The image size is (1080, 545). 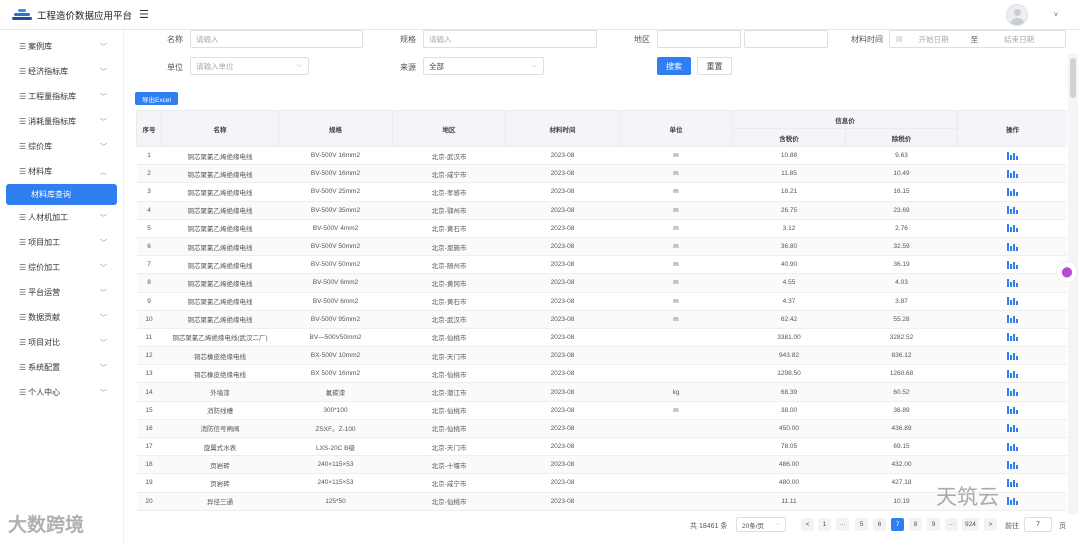 I want to click on search-button: 搜索, so click(x=674, y=66).